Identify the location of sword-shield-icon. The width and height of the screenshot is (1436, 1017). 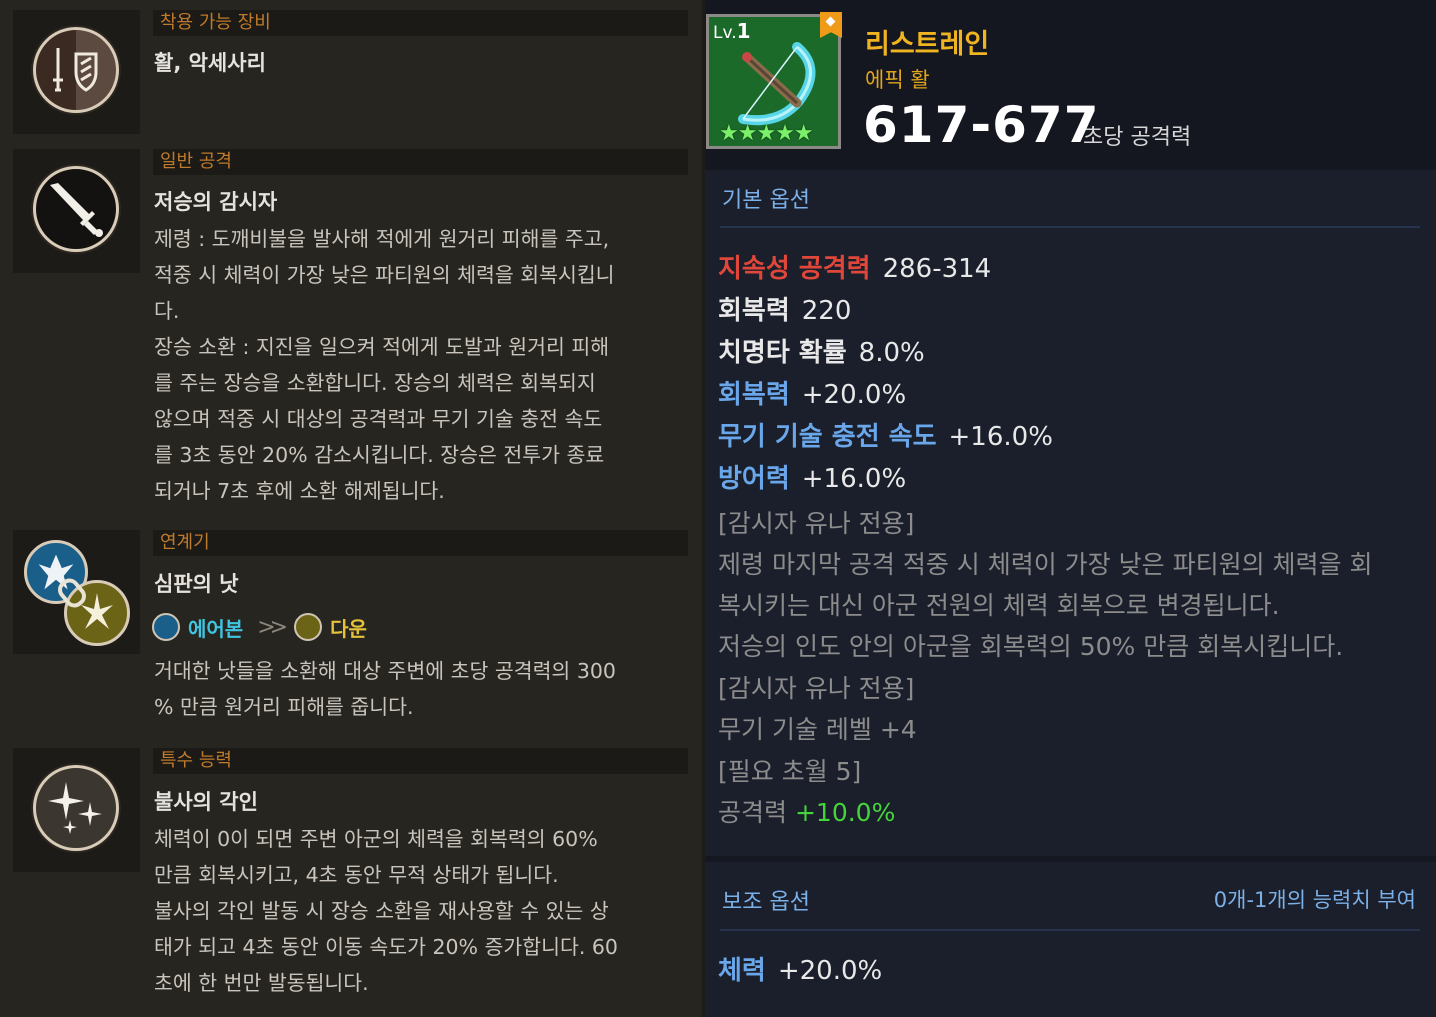
(76, 70).